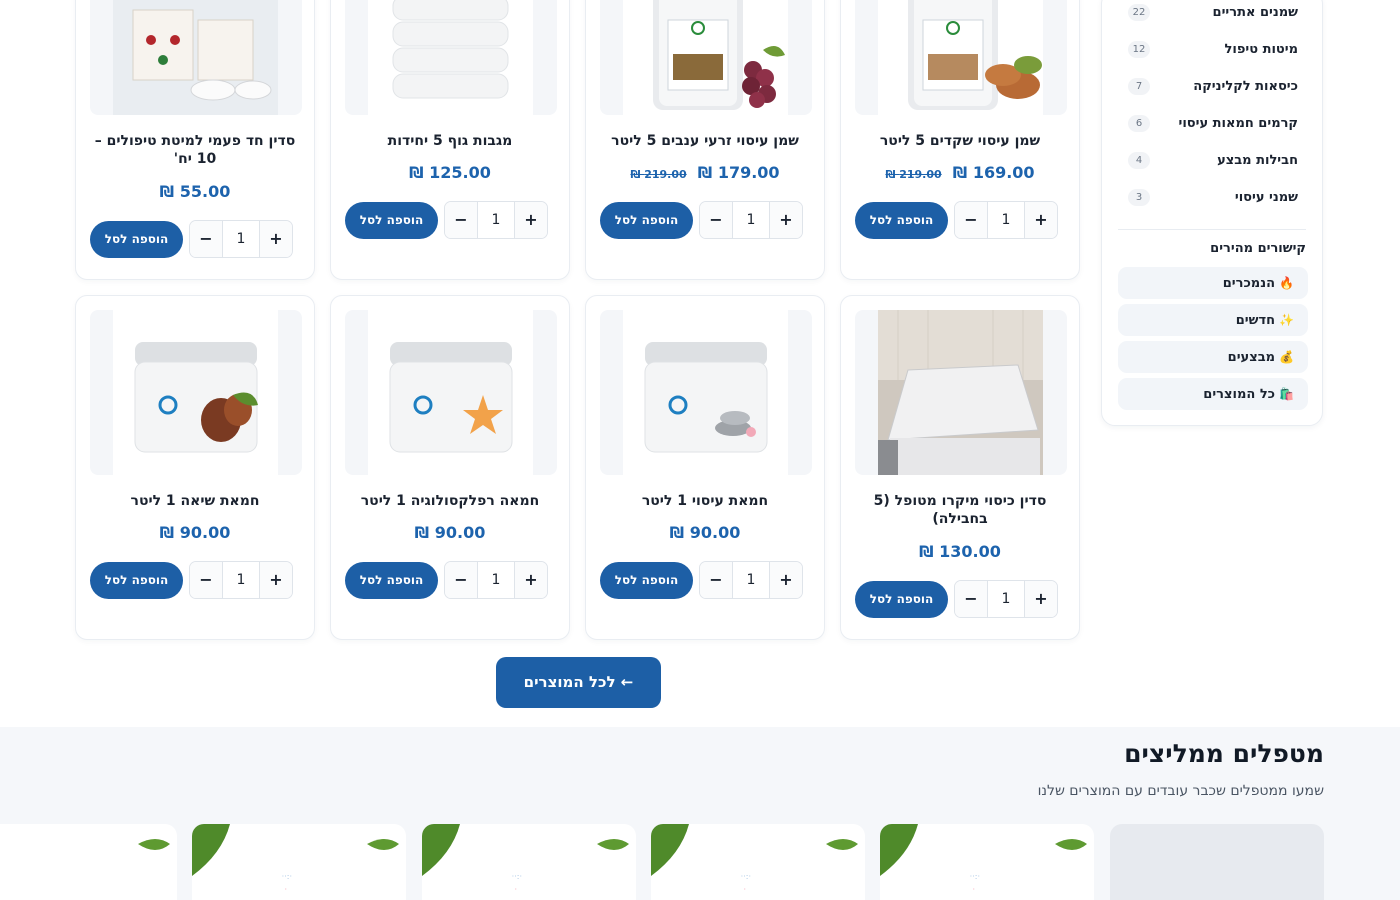 Image resolution: width=1400 pixels, height=900 pixels. What do you see at coordinates (705, 141) in the screenshot?
I see `product-title: שמן עיסוי זרעי ענבים 5 ליטר` at bounding box center [705, 141].